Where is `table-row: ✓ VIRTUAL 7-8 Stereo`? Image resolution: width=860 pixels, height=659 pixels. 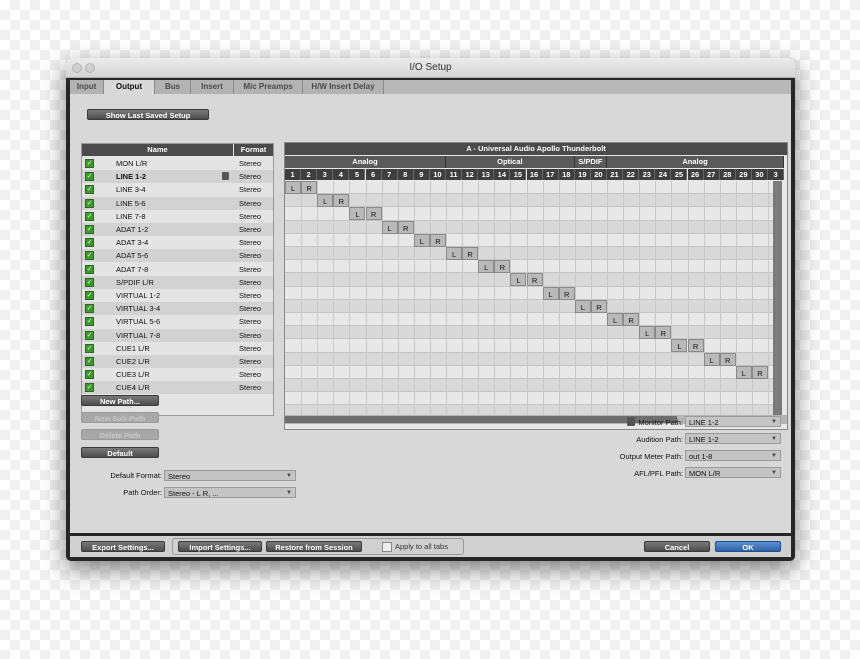
table-row: ✓ VIRTUAL 7-8 Stereo is located at coordinates (177, 335).